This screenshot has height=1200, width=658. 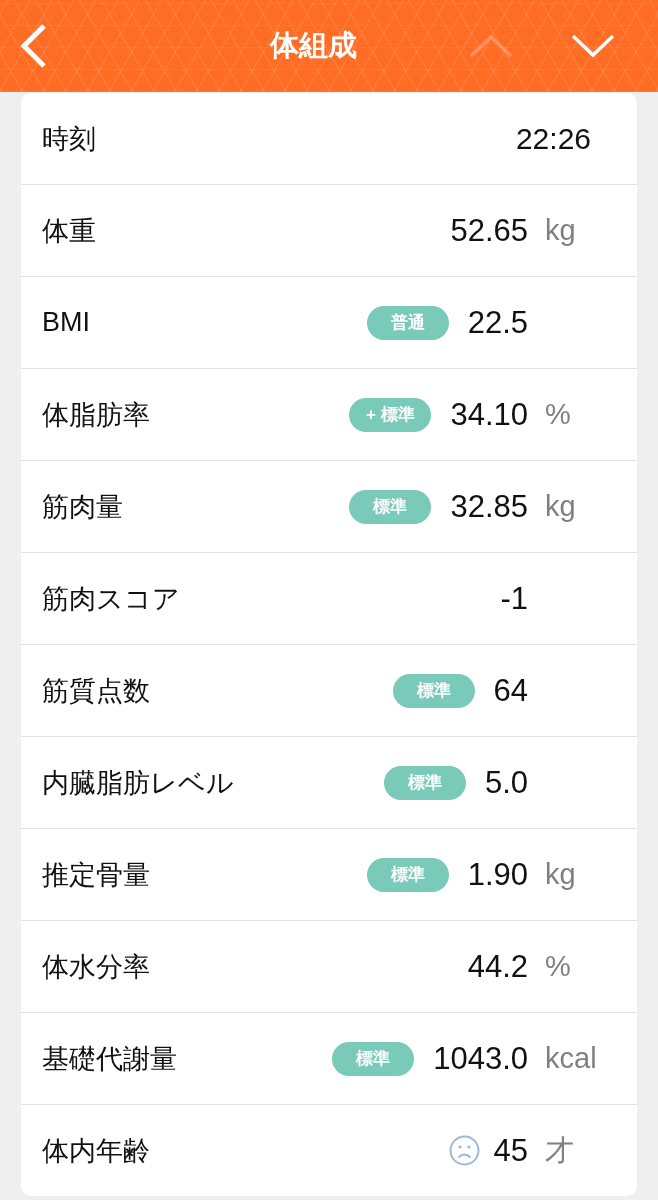 I want to click on measure-value: -1, so click(x=514, y=598).